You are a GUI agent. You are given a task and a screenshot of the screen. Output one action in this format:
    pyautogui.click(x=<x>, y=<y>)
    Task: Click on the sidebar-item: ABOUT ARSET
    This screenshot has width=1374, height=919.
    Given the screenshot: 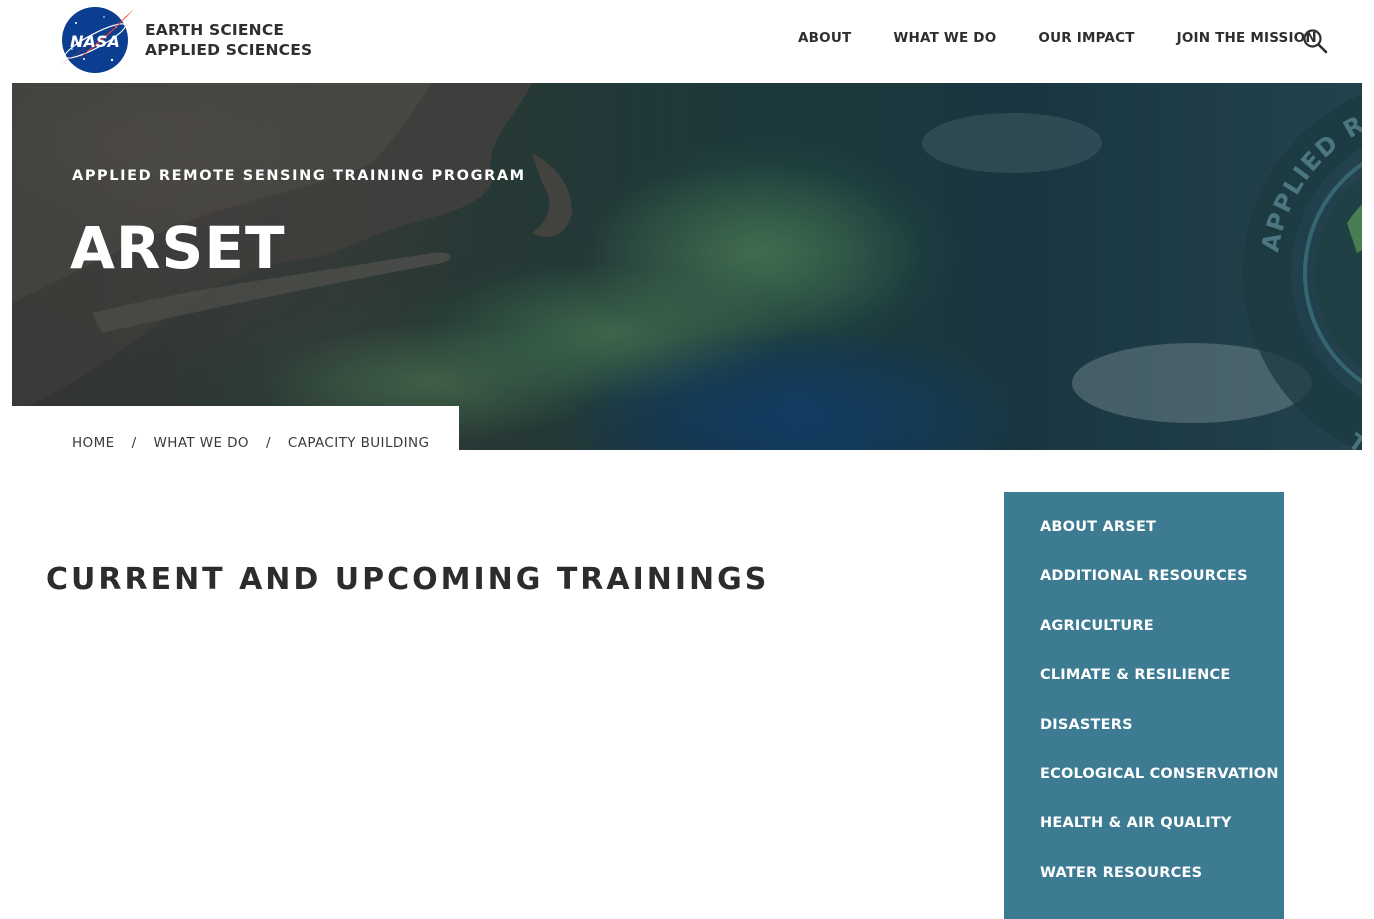 What is the action you would take?
    pyautogui.click(x=1159, y=540)
    